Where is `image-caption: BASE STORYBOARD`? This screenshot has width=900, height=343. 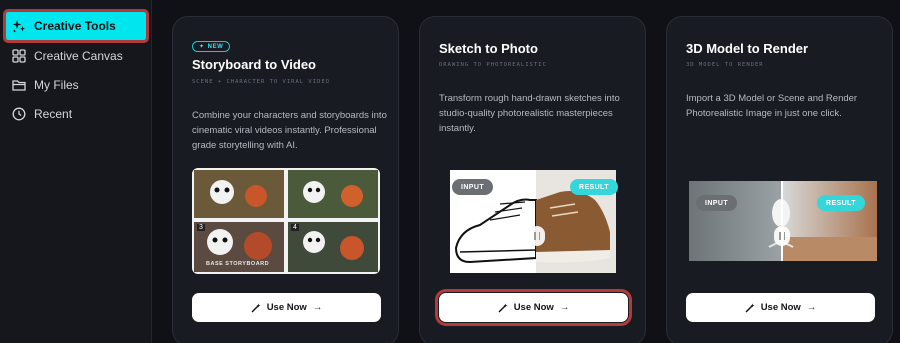
image-caption: BASE STORYBOARD is located at coordinates (238, 264).